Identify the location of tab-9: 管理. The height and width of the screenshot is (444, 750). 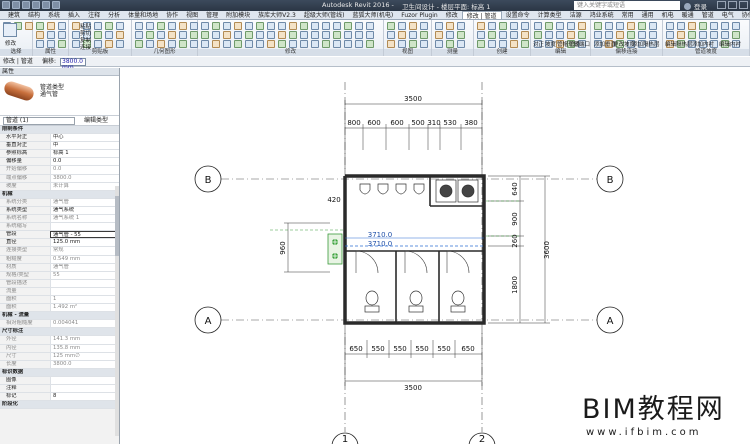
(212, 15).